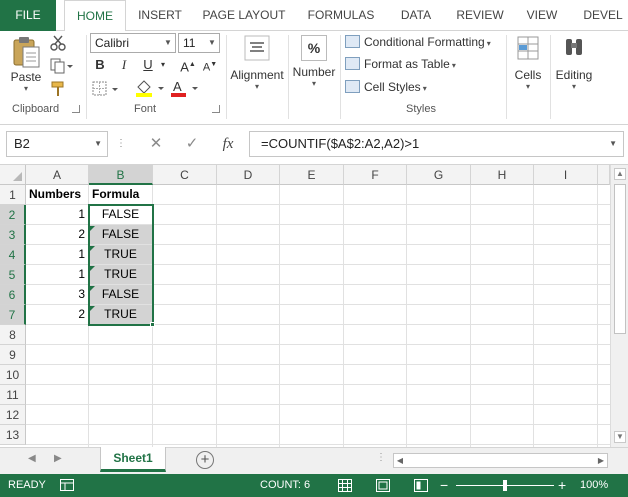 The width and height of the screenshot is (628, 497). Describe the element at coordinates (121, 195) in the screenshot. I see `cell-b1: Formula` at that location.